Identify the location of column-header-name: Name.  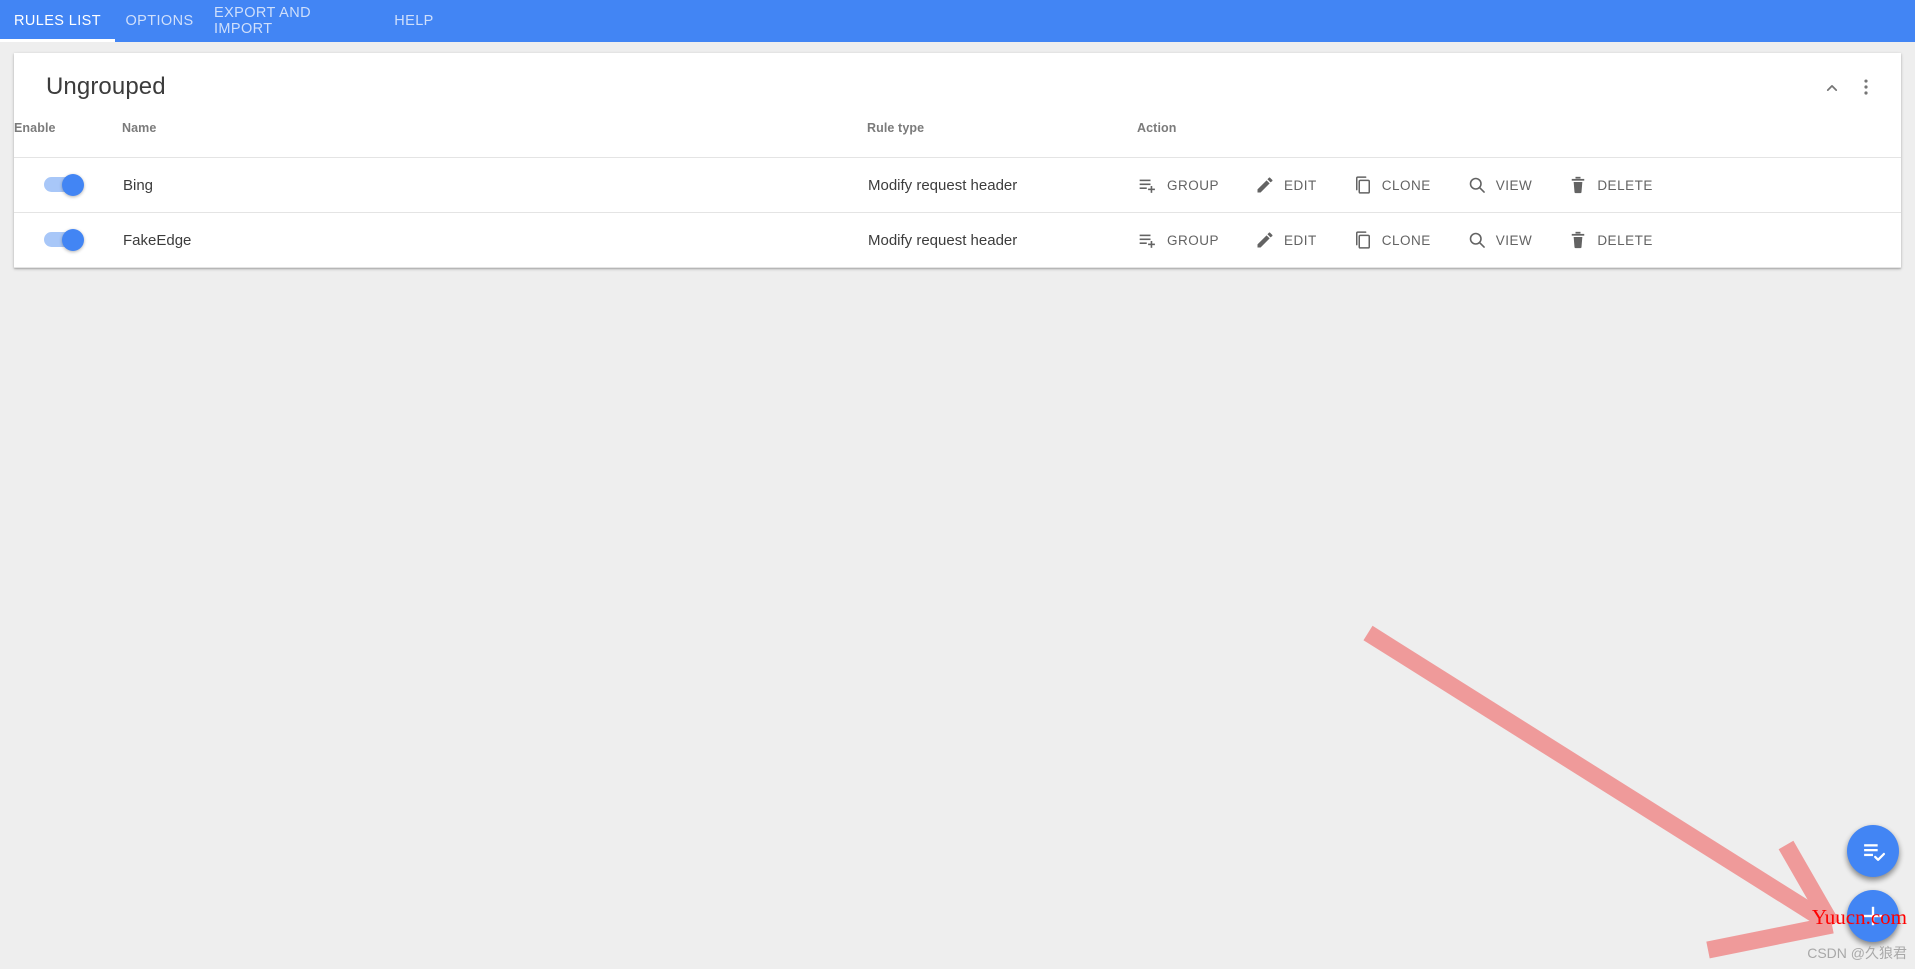
(139, 128).